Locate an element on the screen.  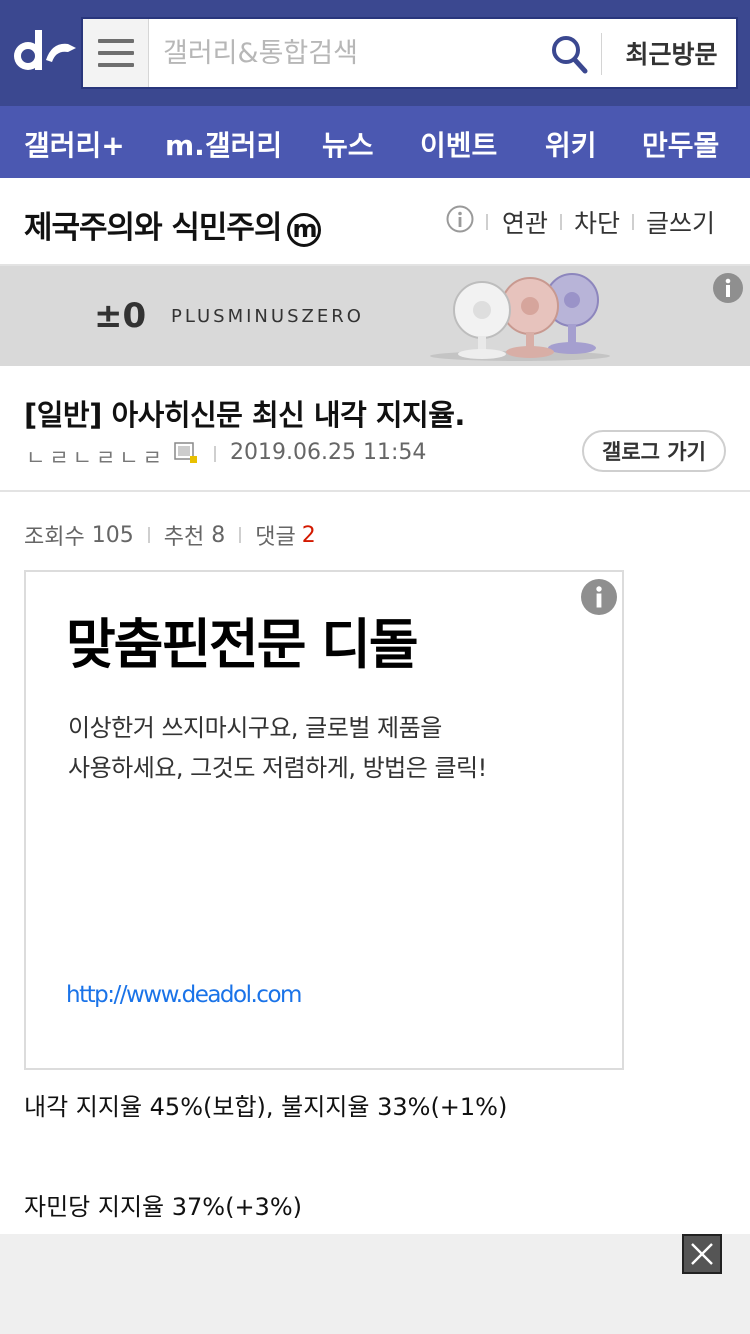
dc-logo-icon is located at coordinates (44, 52).